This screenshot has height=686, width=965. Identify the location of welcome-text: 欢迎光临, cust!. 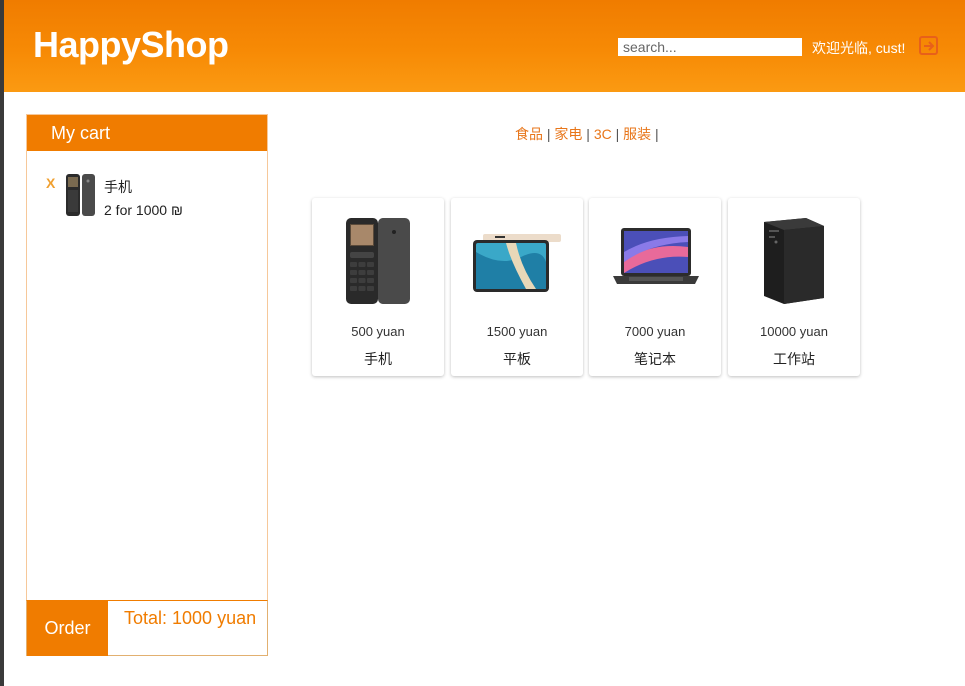
(859, 48).